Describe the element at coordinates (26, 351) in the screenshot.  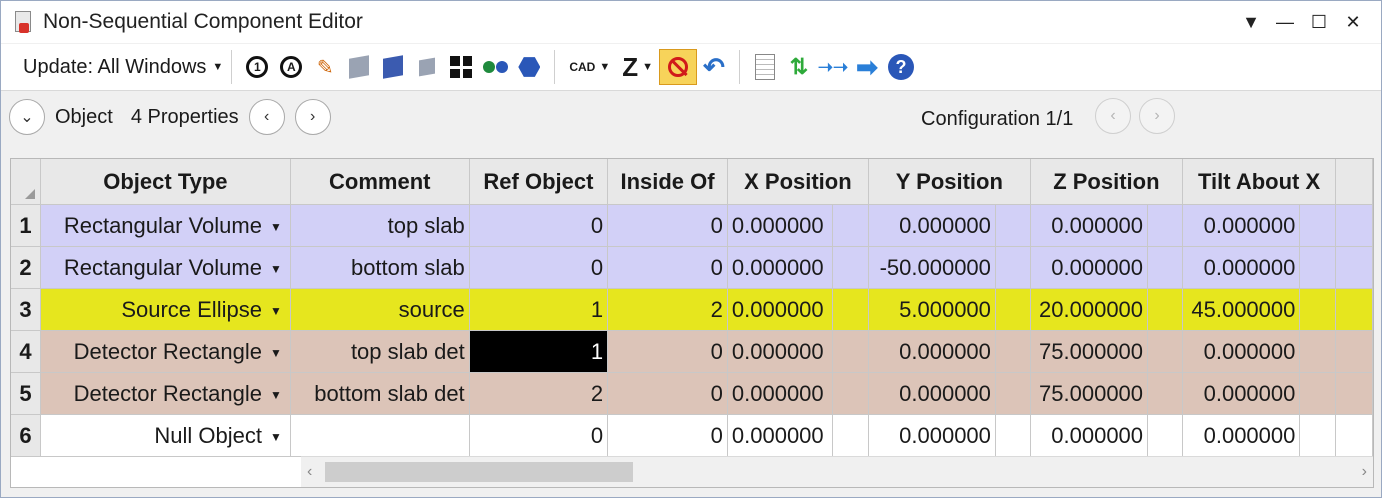
I see `row-number: 4` at that location.